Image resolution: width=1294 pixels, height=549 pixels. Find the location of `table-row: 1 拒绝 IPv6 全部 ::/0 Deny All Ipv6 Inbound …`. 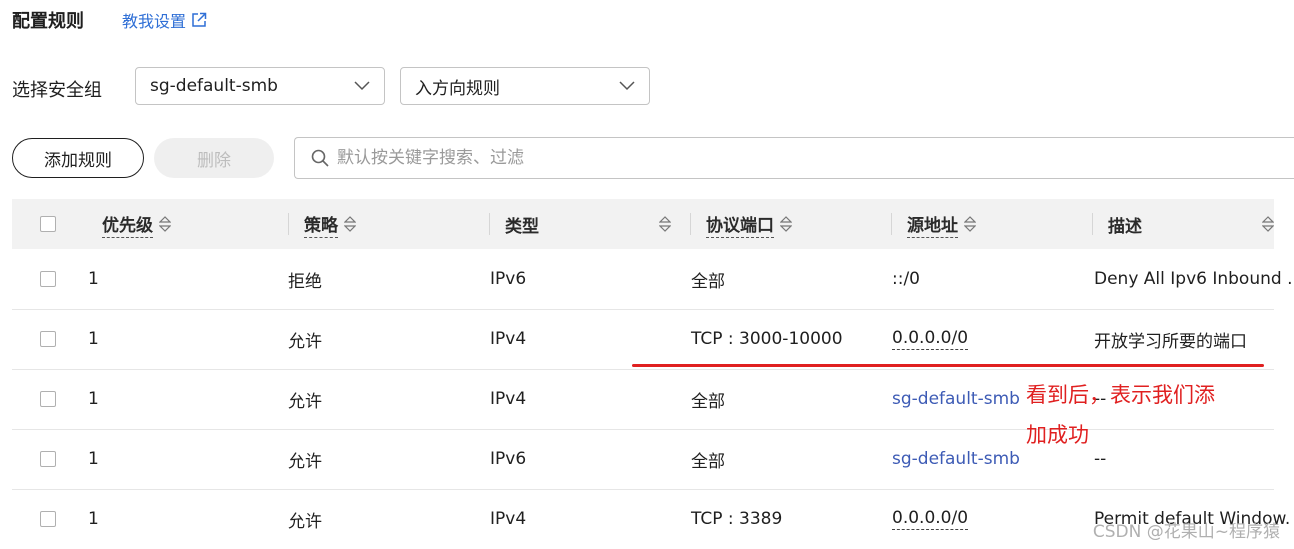

table-row: 1 拒绝 IPv6 全部 ::/0 Deny All Ipv6 Inbound … is located at coordinates (652, 279).